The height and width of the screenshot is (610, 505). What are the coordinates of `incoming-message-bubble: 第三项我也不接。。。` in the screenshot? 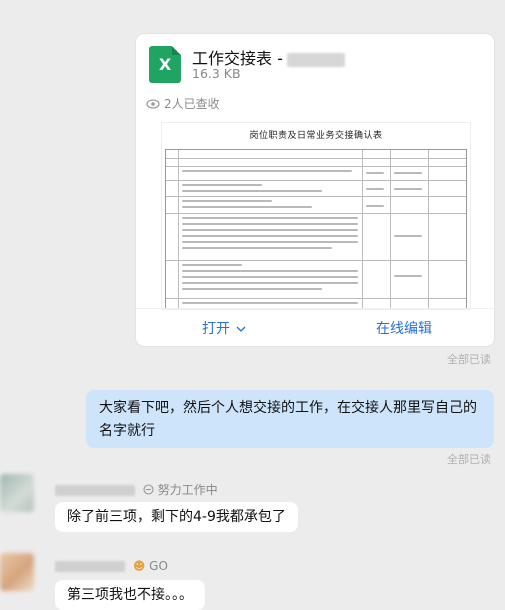 It's located at (130, 595).